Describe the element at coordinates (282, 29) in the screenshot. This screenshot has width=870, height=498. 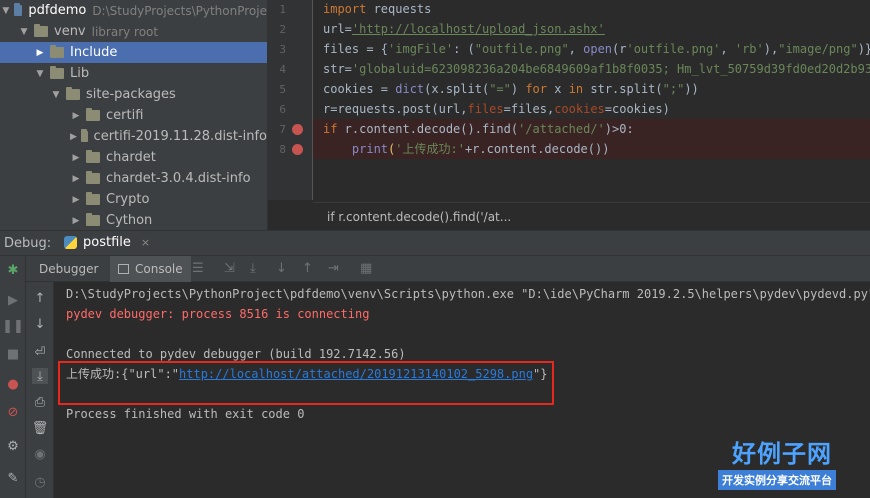
I see `line-number: 2` at that location.